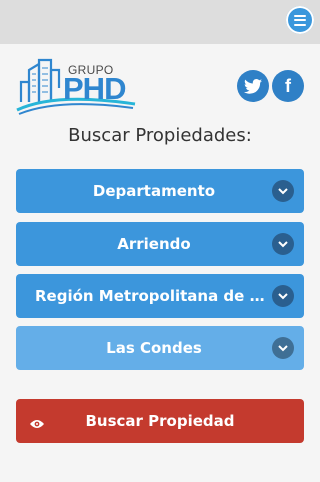 The height and width of the screenshot is (482, 320). I want to click on commune-select: Las Condes, so click(160, 348).